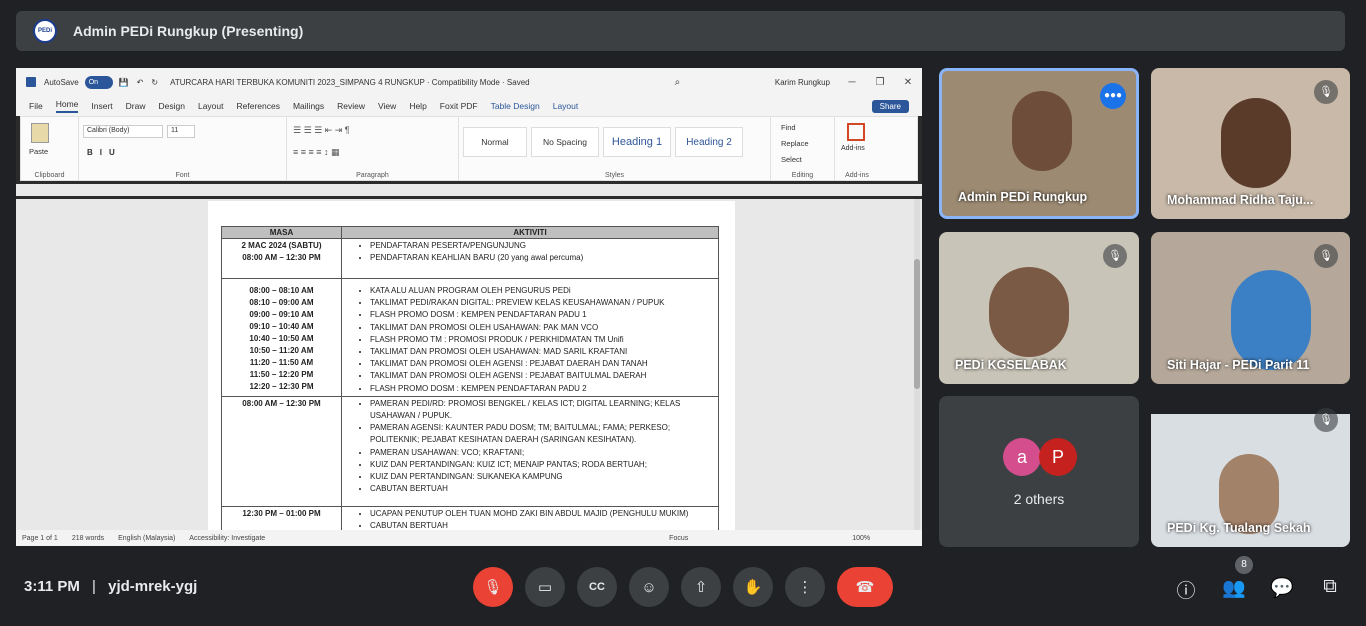 This screenshot has width=1366, height=626. I want to click on participant-name: PEDi Kg. Tualang Sekah, so click(1239, 528).